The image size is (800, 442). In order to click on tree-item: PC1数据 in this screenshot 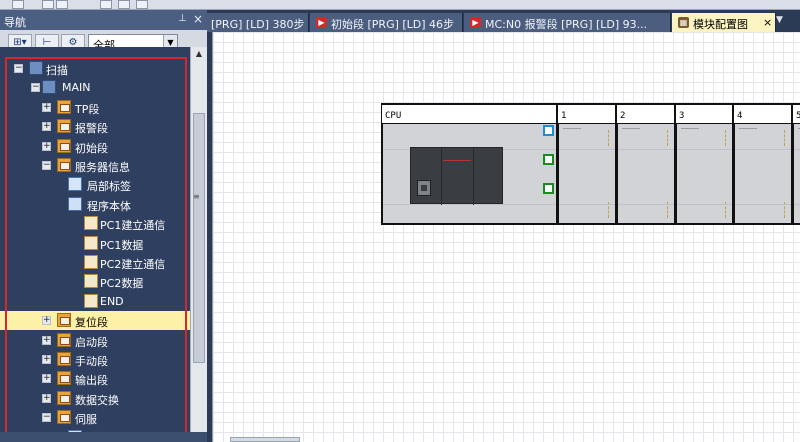, I will do `click(95, 243)`.